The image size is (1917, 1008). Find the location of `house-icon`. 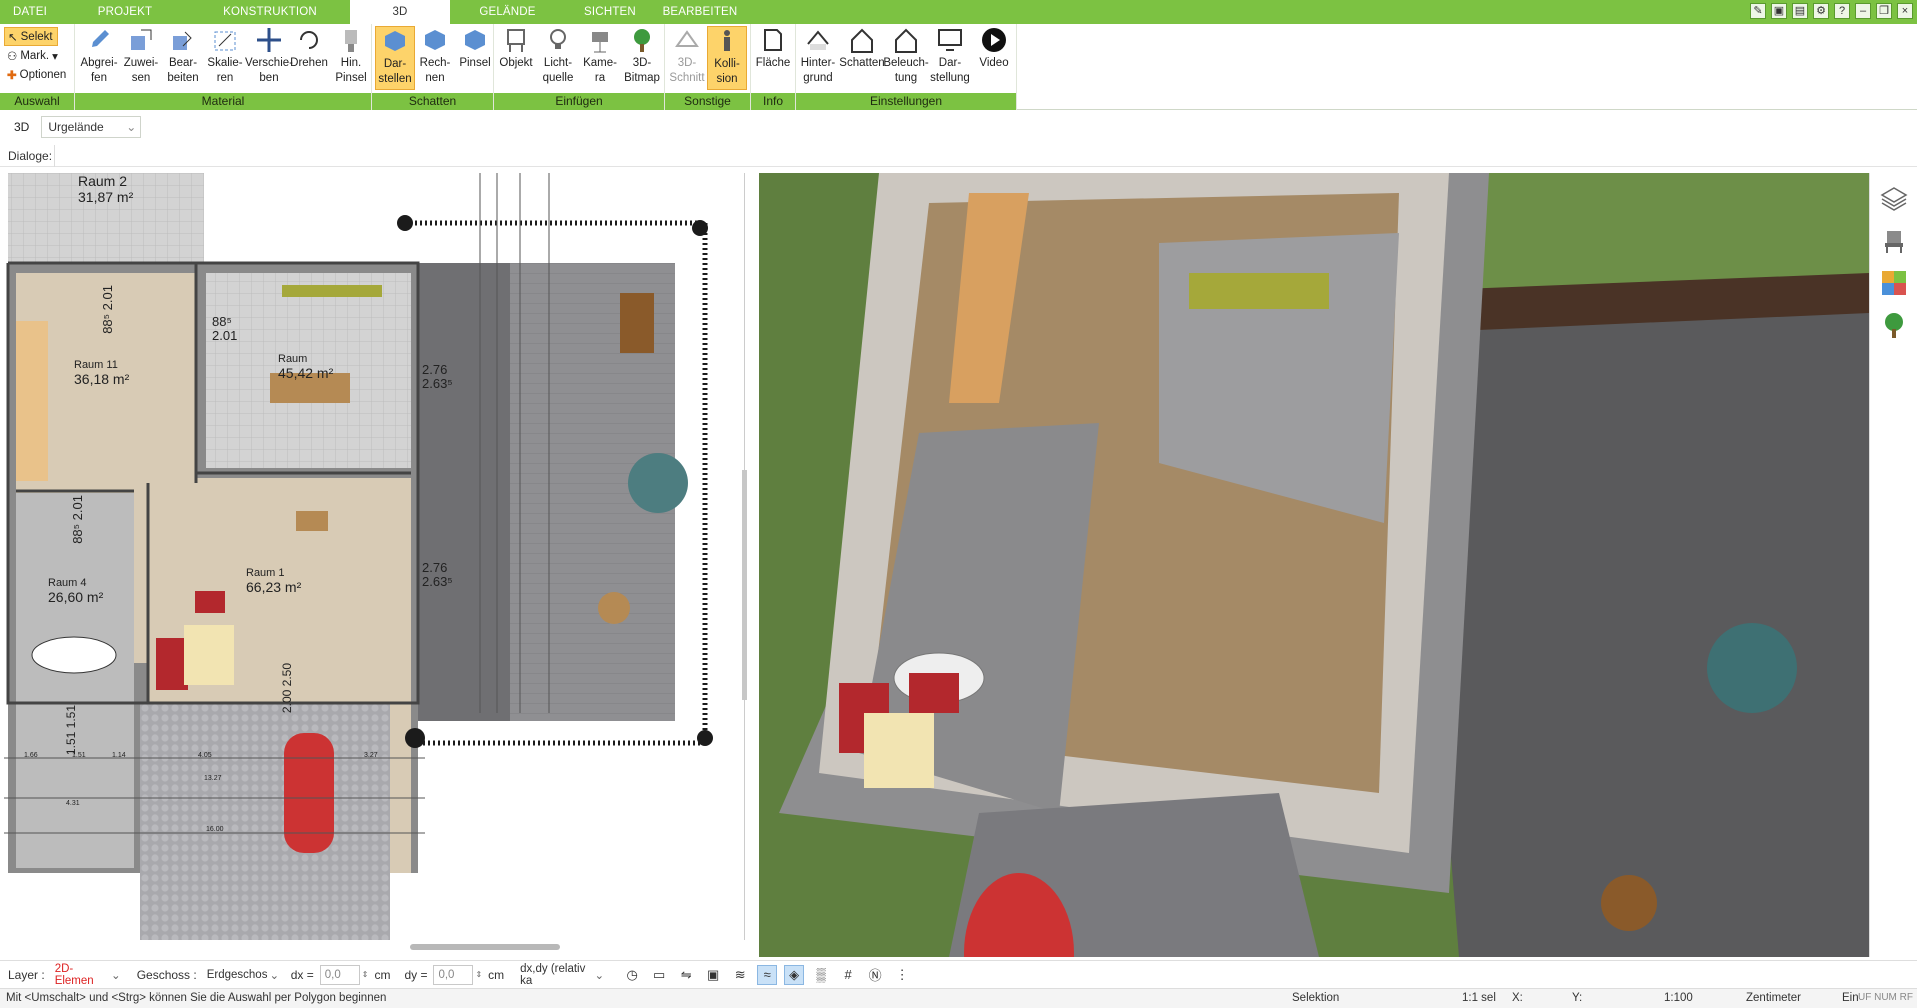

house-icon is located at coordinates (862, 40).